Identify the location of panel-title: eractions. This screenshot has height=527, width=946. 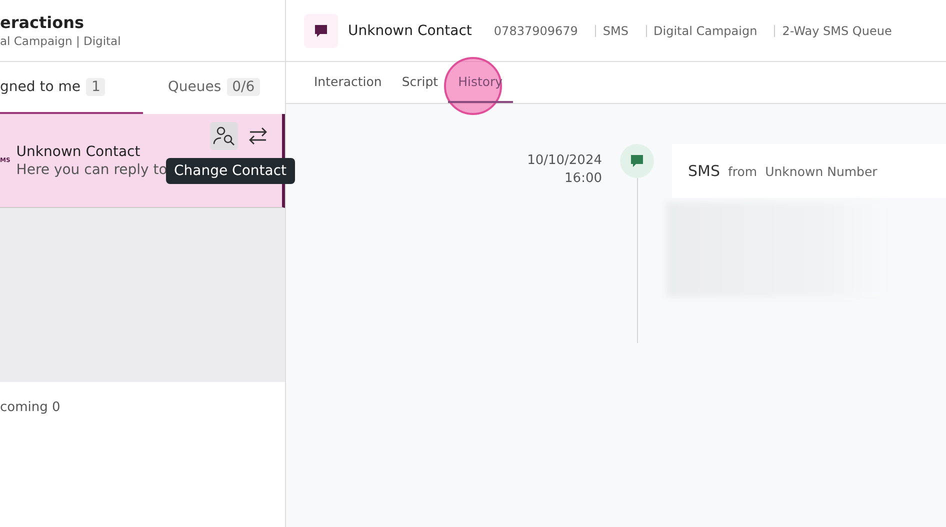
(43, 22).